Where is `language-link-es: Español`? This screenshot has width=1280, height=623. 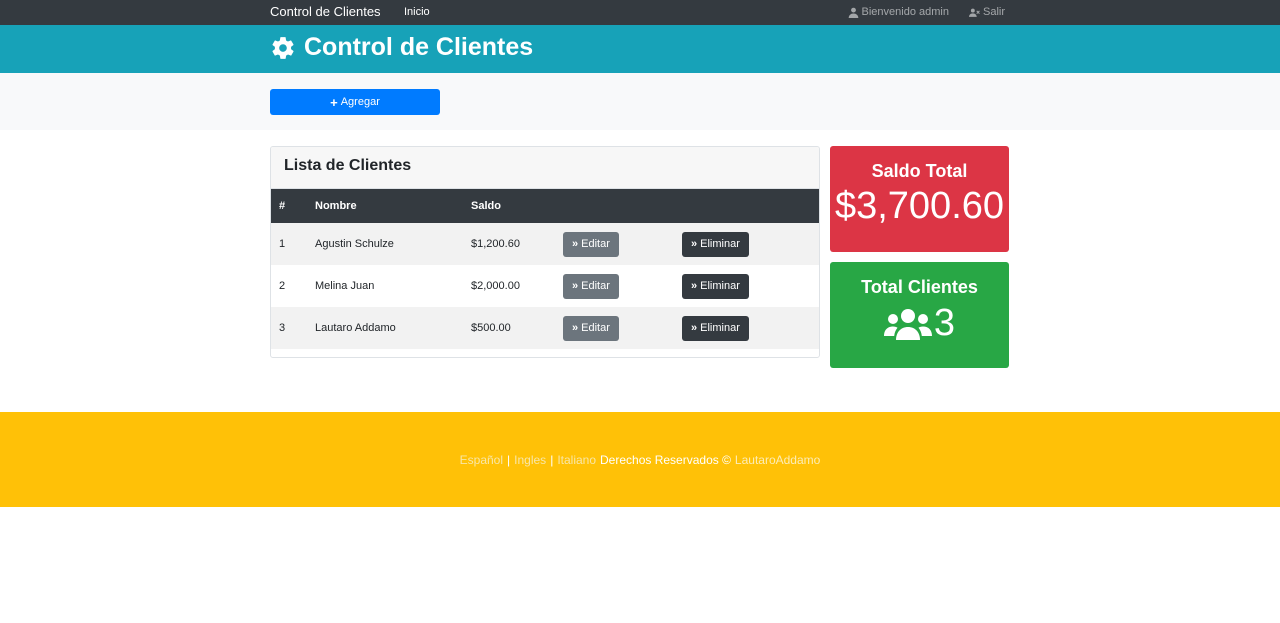 language-link-es: Español is located at coordinates (481, 460).